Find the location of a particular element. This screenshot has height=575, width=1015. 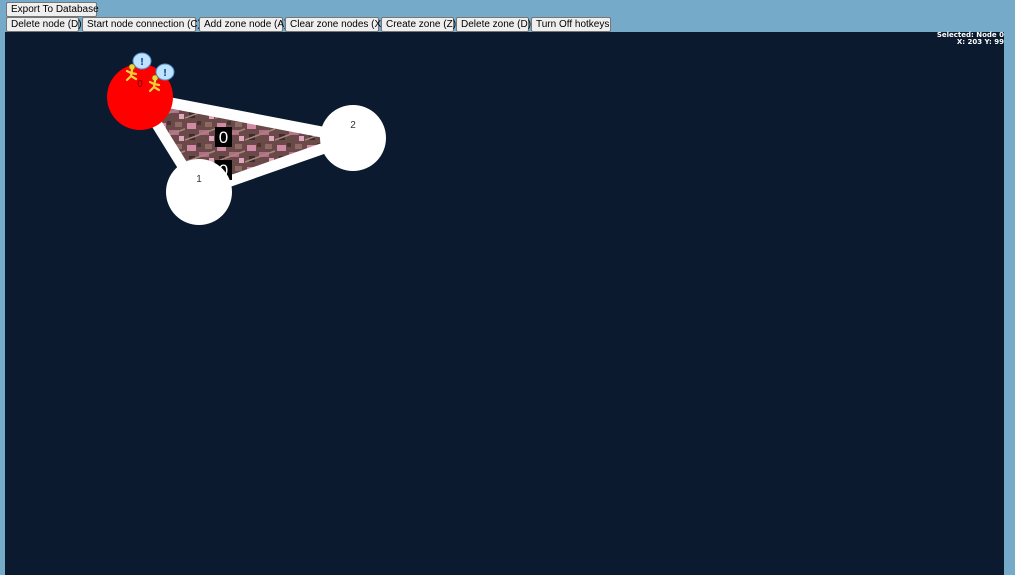

edge-label-text: 0 is located at coordinates (223, 137).